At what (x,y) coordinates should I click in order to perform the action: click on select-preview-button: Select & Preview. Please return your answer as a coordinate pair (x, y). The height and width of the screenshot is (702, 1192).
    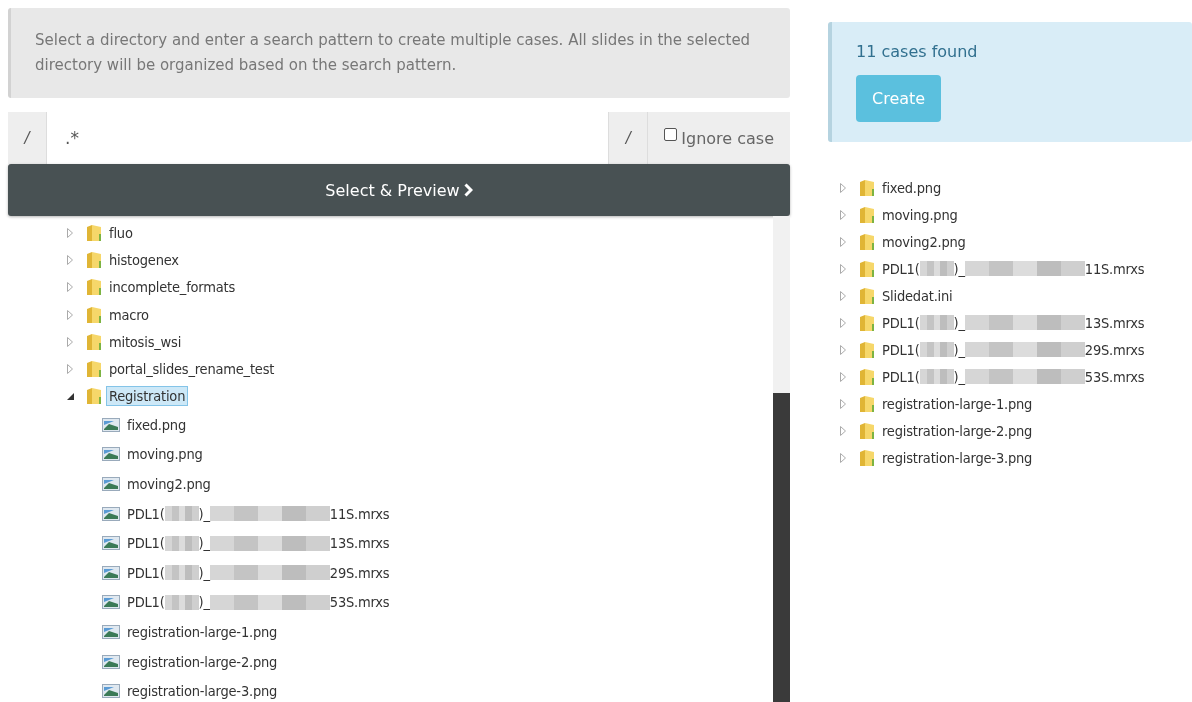
    Looking at the image, I should click on (399, 190).